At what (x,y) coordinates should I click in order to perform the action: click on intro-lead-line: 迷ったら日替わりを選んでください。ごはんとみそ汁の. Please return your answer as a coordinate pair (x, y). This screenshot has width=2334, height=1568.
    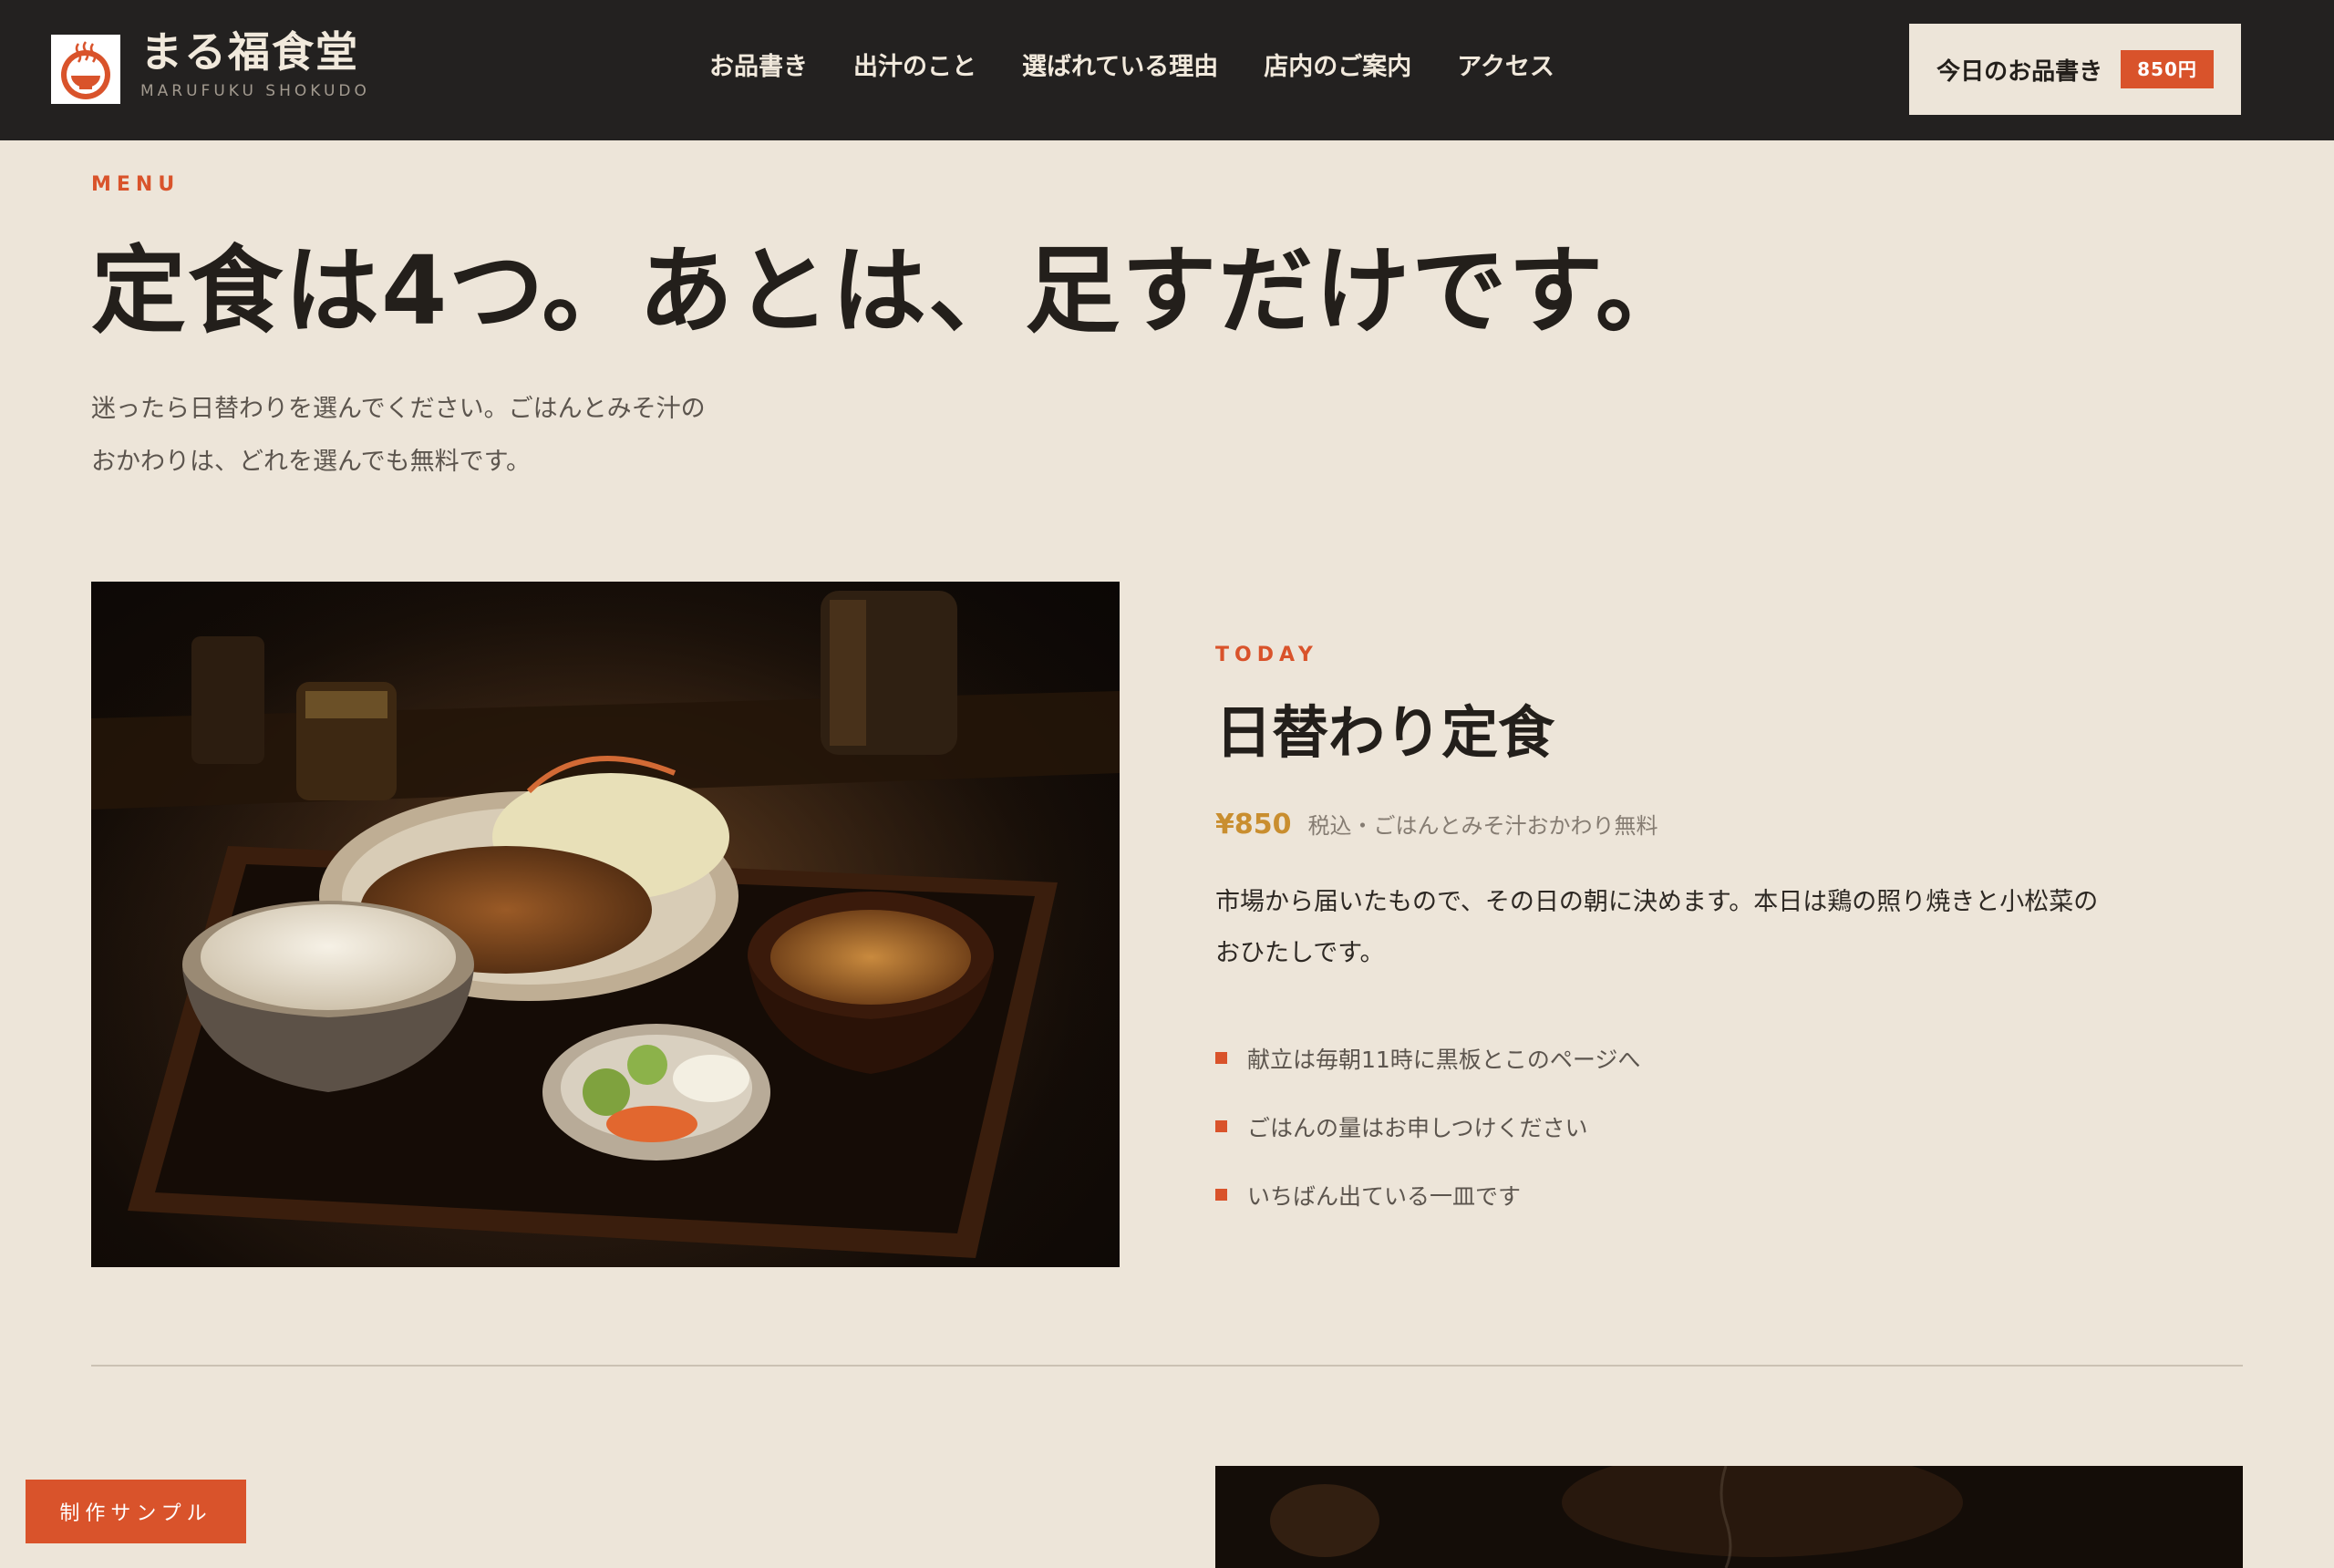
    Looking at the image, I should click on (399, 409).